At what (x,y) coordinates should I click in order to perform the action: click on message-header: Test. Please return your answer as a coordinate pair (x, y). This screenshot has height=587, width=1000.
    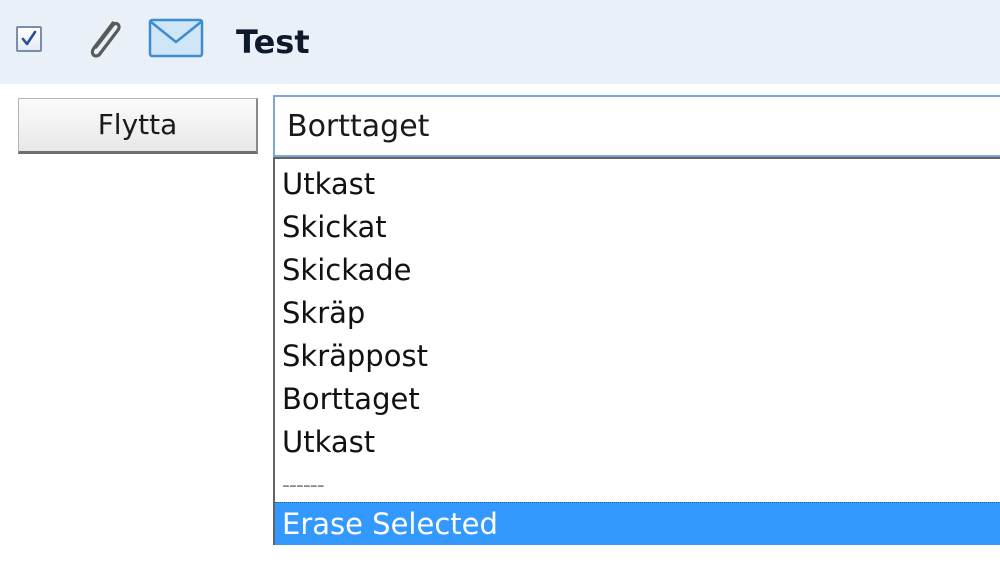
    Looking at the image, I should click on (500, 42).